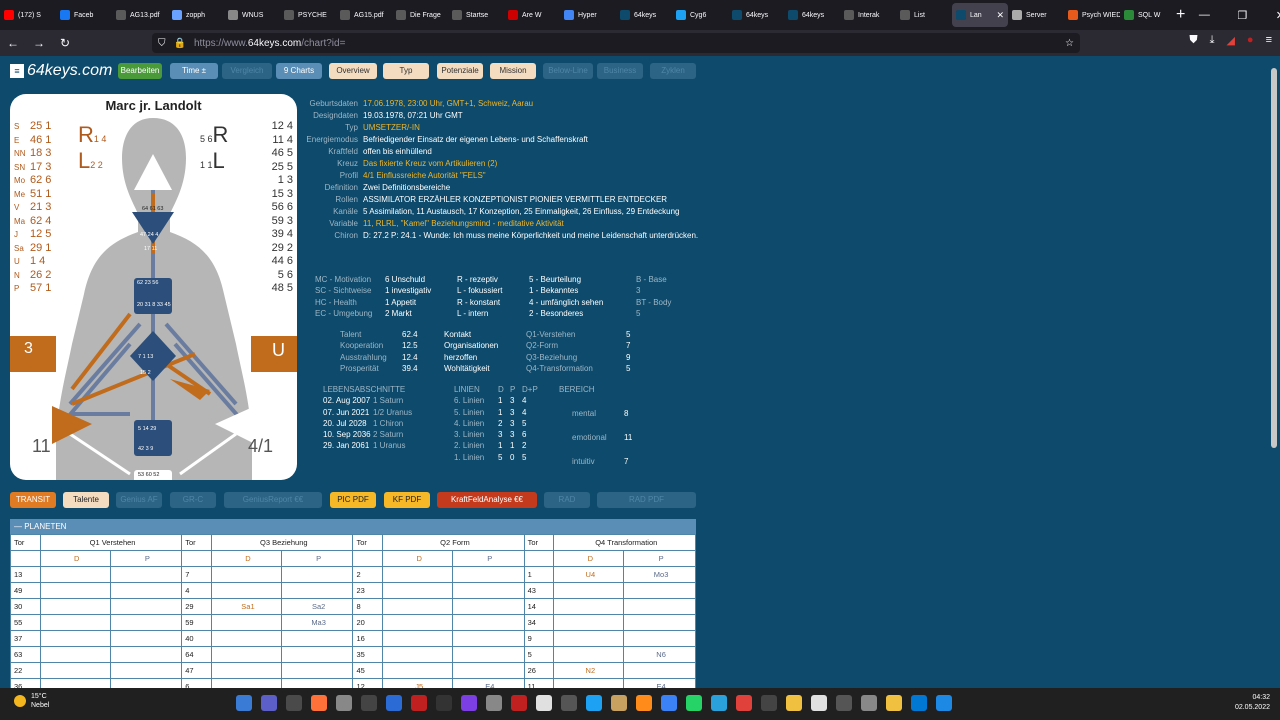 The height and width of the screenshot is (720, 1280). What do you see at coordinates (460, 71) in the screenshot?
I see `toolbar-button: Potenziale` at bounding box center [460, 71].